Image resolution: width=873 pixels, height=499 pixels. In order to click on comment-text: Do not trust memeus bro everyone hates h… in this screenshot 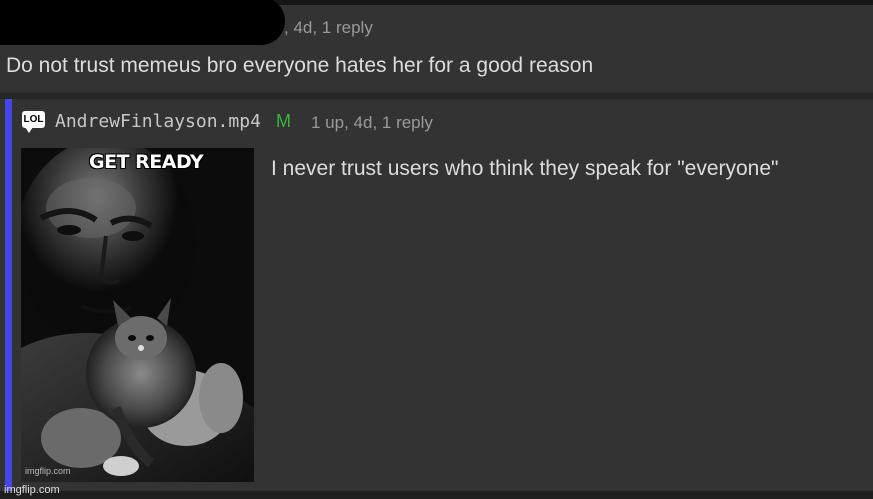, I will do `click(300, 65)`.